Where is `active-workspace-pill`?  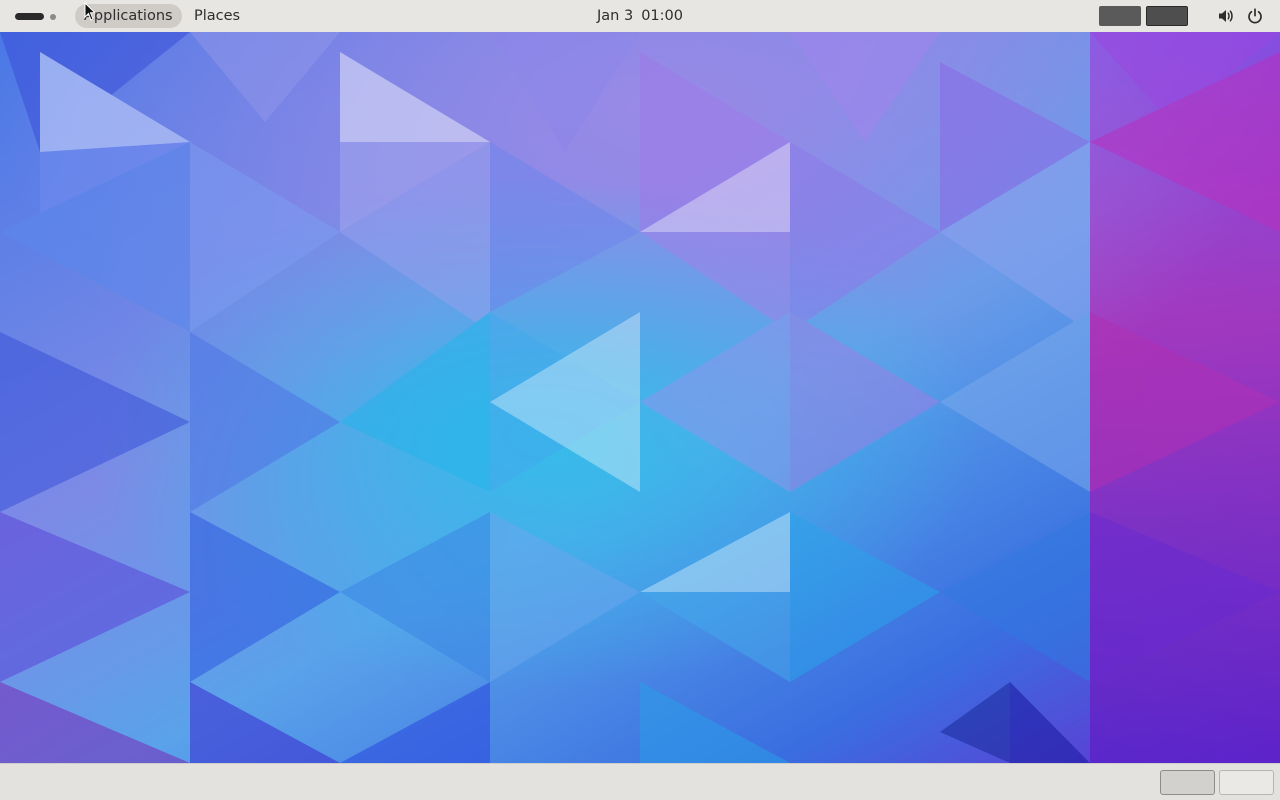 active-workspace-pill is located at coordinates (29, 16).